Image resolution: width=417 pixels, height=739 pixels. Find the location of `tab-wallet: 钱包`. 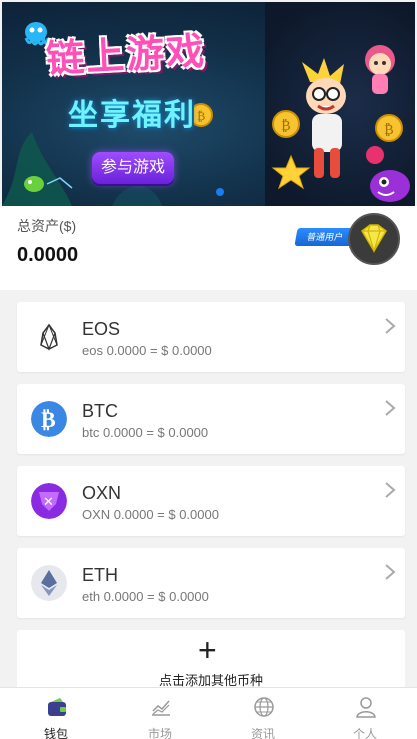

tab-wallet: 钱包 is located at coordinates (56, 713).